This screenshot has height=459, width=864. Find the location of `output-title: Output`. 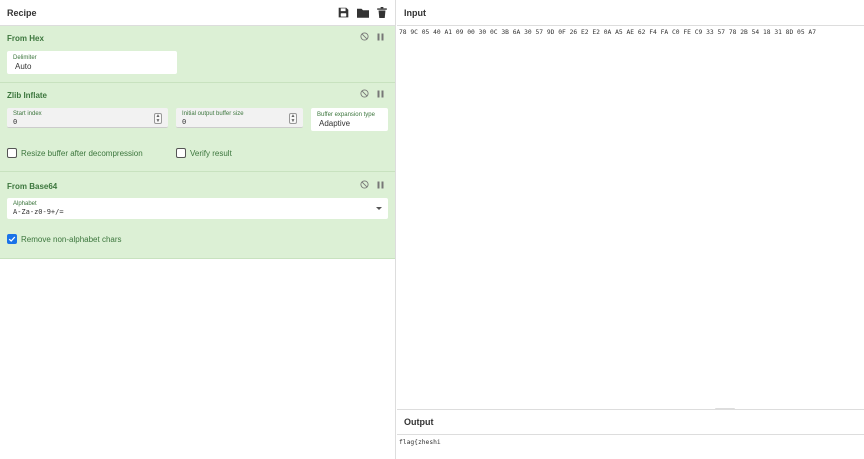

output-title: Output is located at coordinates (419, 422).